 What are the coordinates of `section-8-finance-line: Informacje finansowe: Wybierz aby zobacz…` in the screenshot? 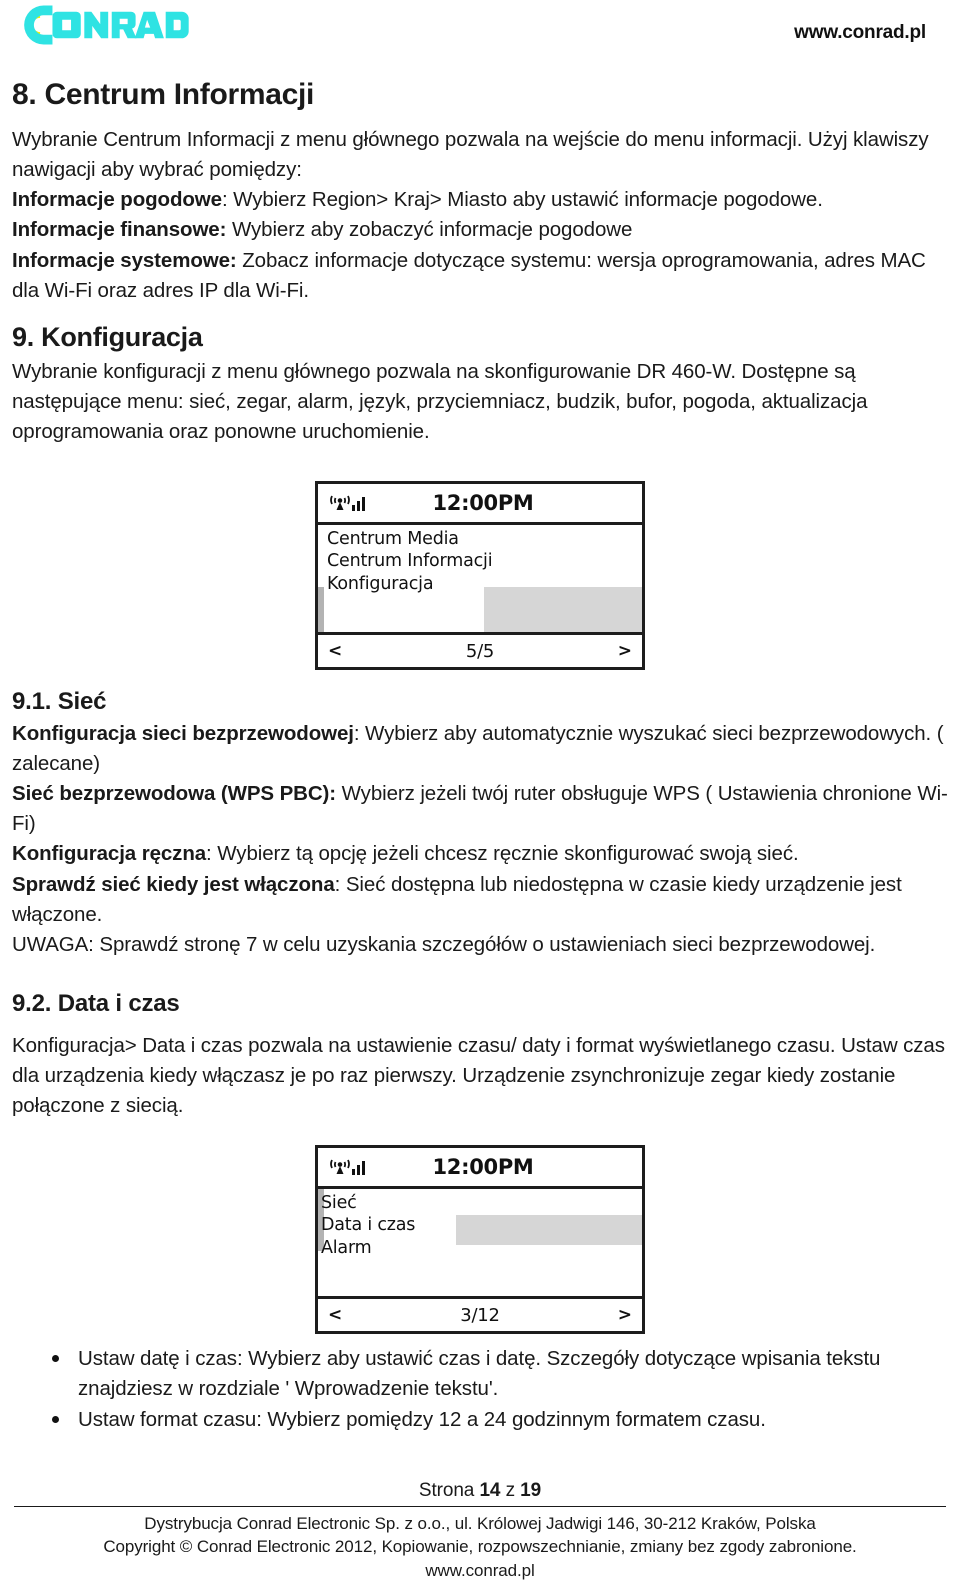 It's located at (480, 230).